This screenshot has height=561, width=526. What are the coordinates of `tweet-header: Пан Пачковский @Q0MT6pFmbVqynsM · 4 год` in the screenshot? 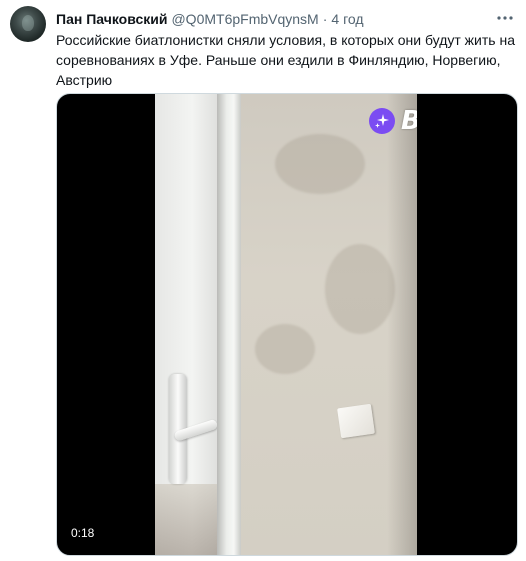 It's located at (273, 19).